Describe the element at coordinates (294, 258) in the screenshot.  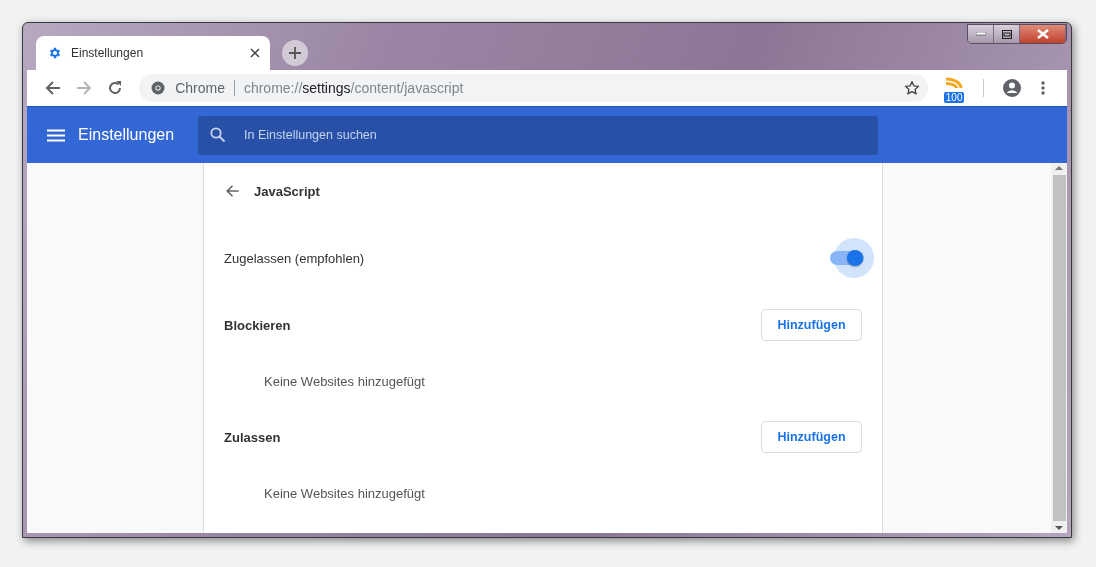
I see `toggle-label: Zugelassen (empfohlen)` at that location.